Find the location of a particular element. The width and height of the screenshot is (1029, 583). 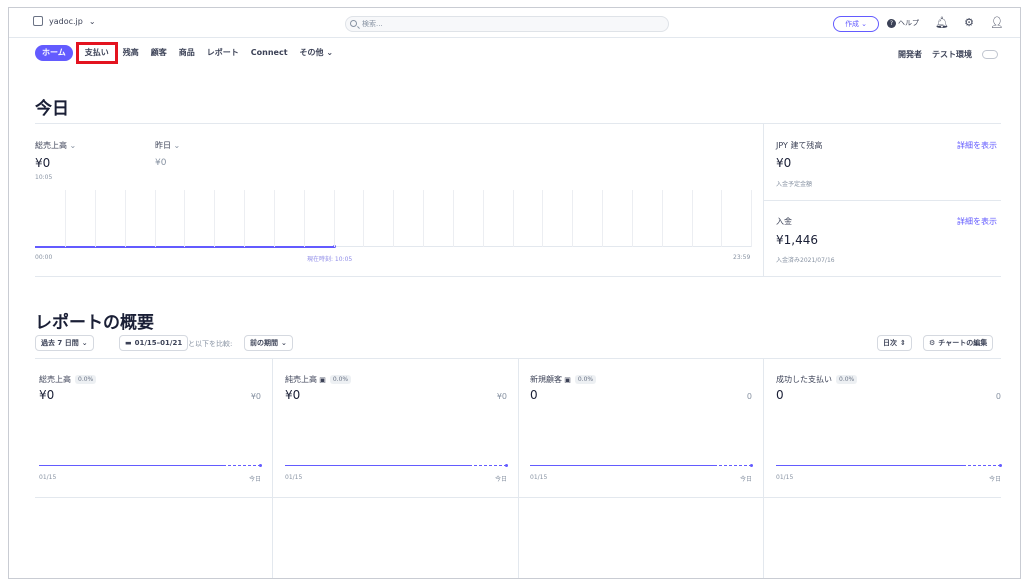

account-switcher: yadoc.jp ⌄ is located at coordinates (64, 21).